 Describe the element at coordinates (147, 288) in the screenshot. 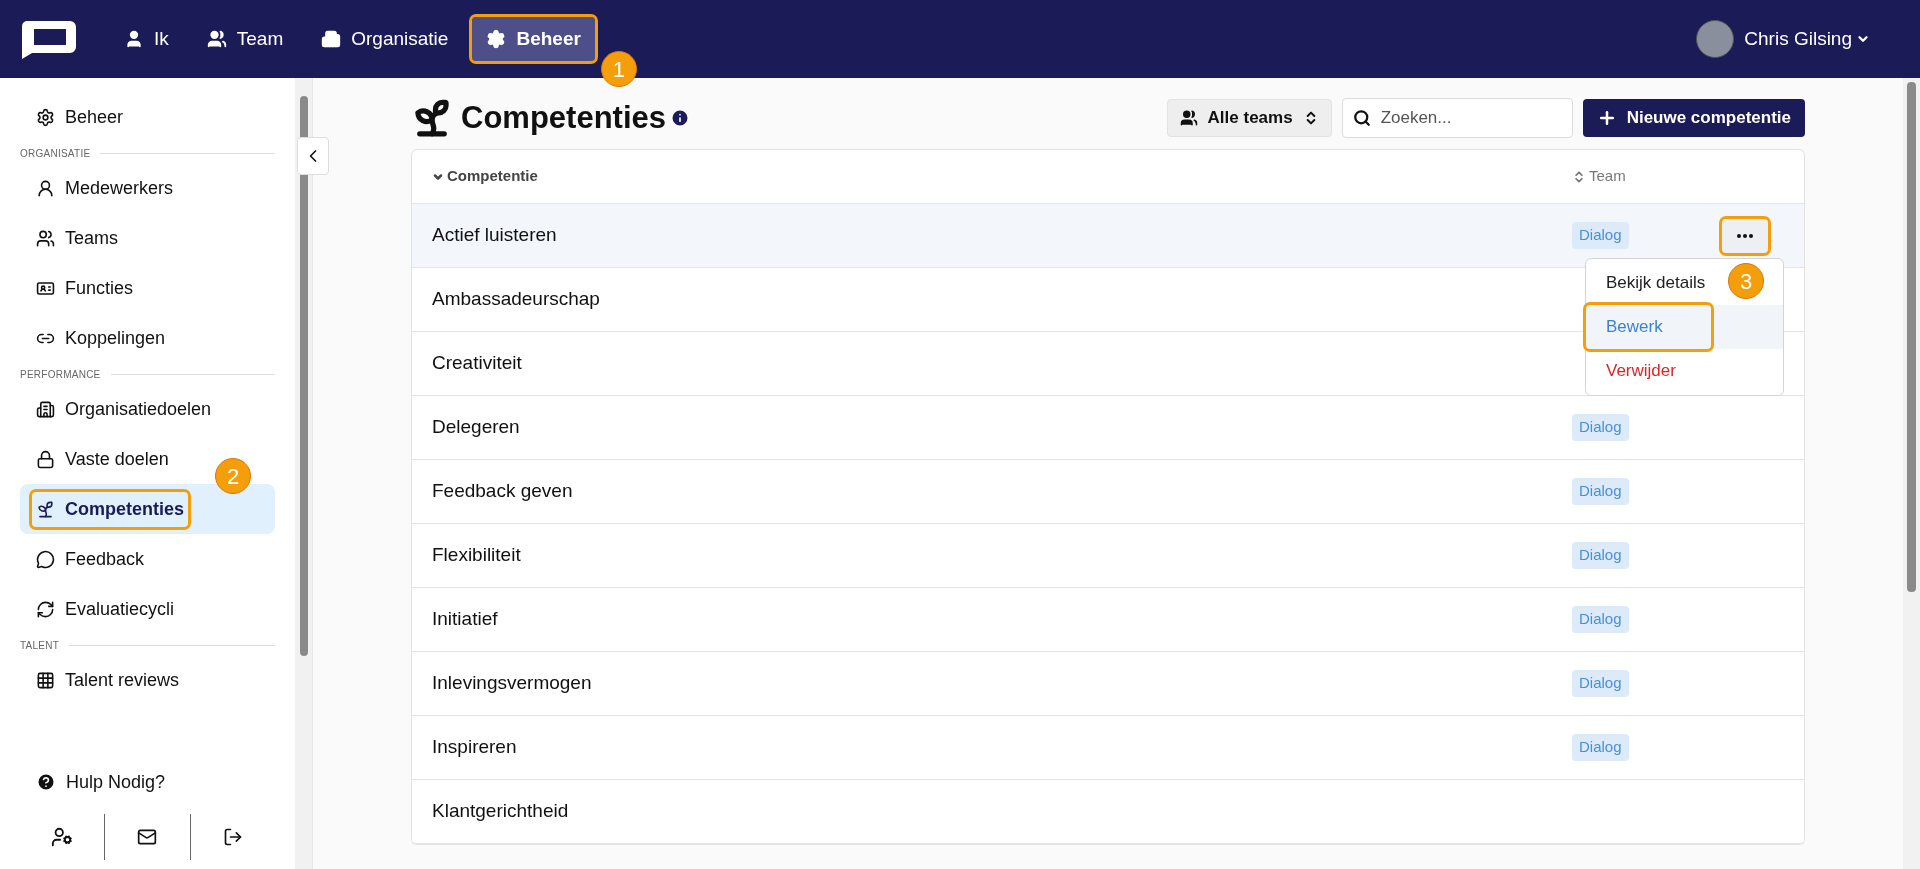

I see `sidebar-item: Functies` at that location.